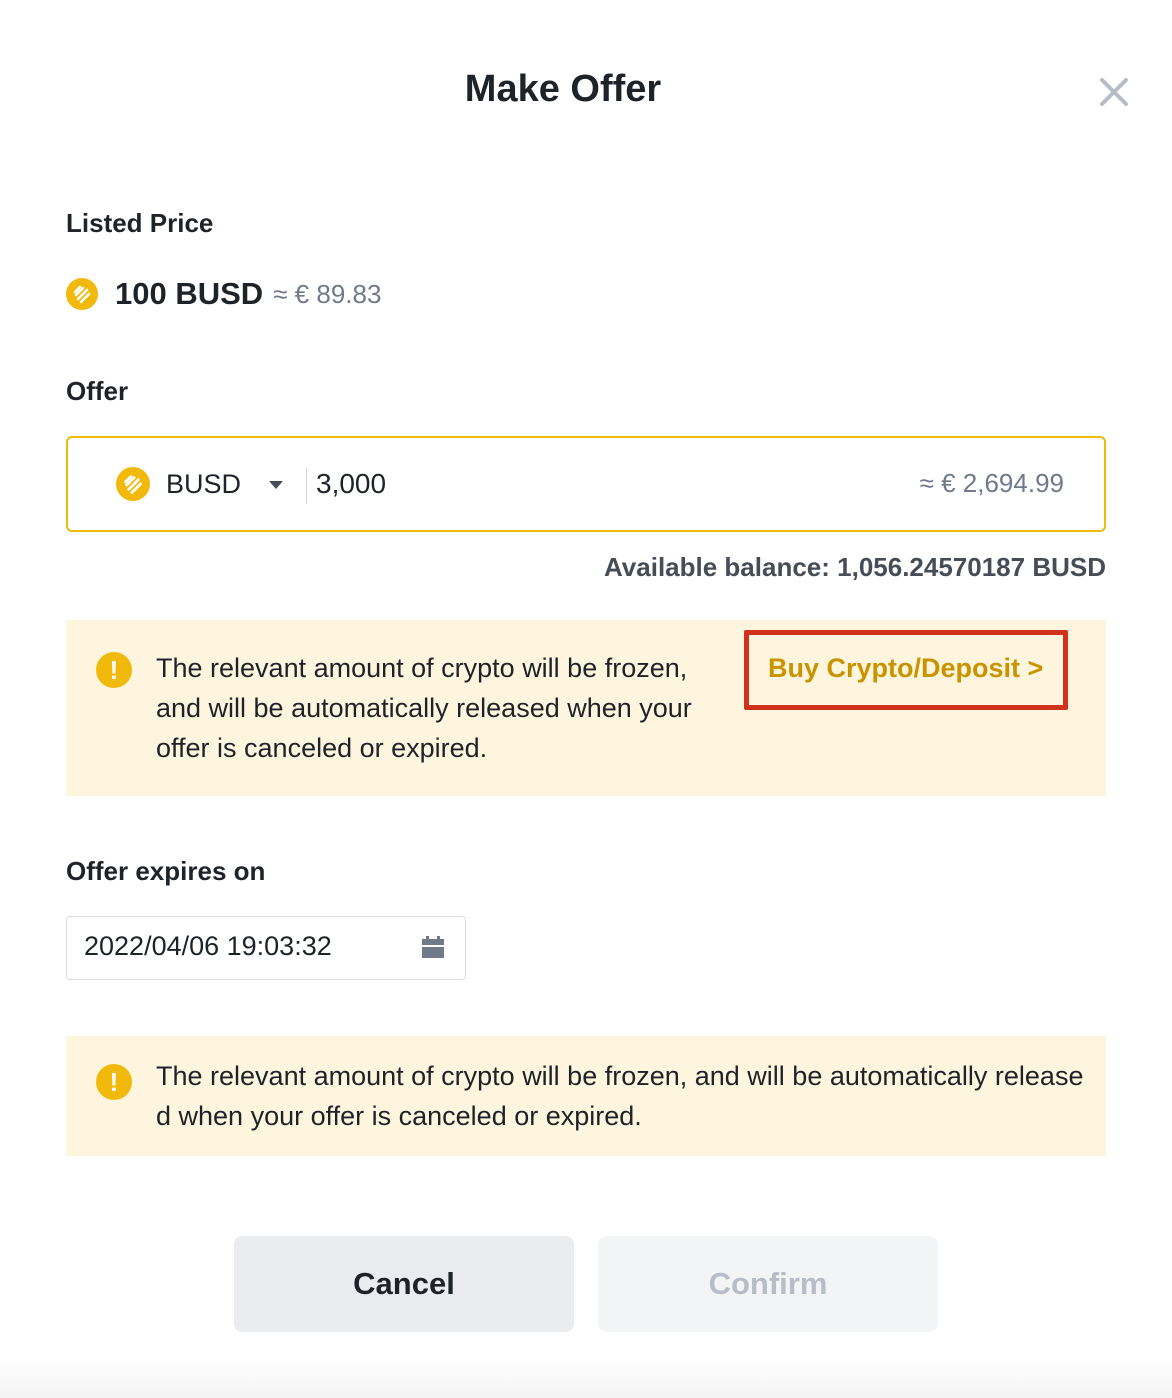 This screenshot has width=1172, height=1398. Describe the element at coordinates (276, 485) in the screenshot. I see `caret-down-icon` at that location.